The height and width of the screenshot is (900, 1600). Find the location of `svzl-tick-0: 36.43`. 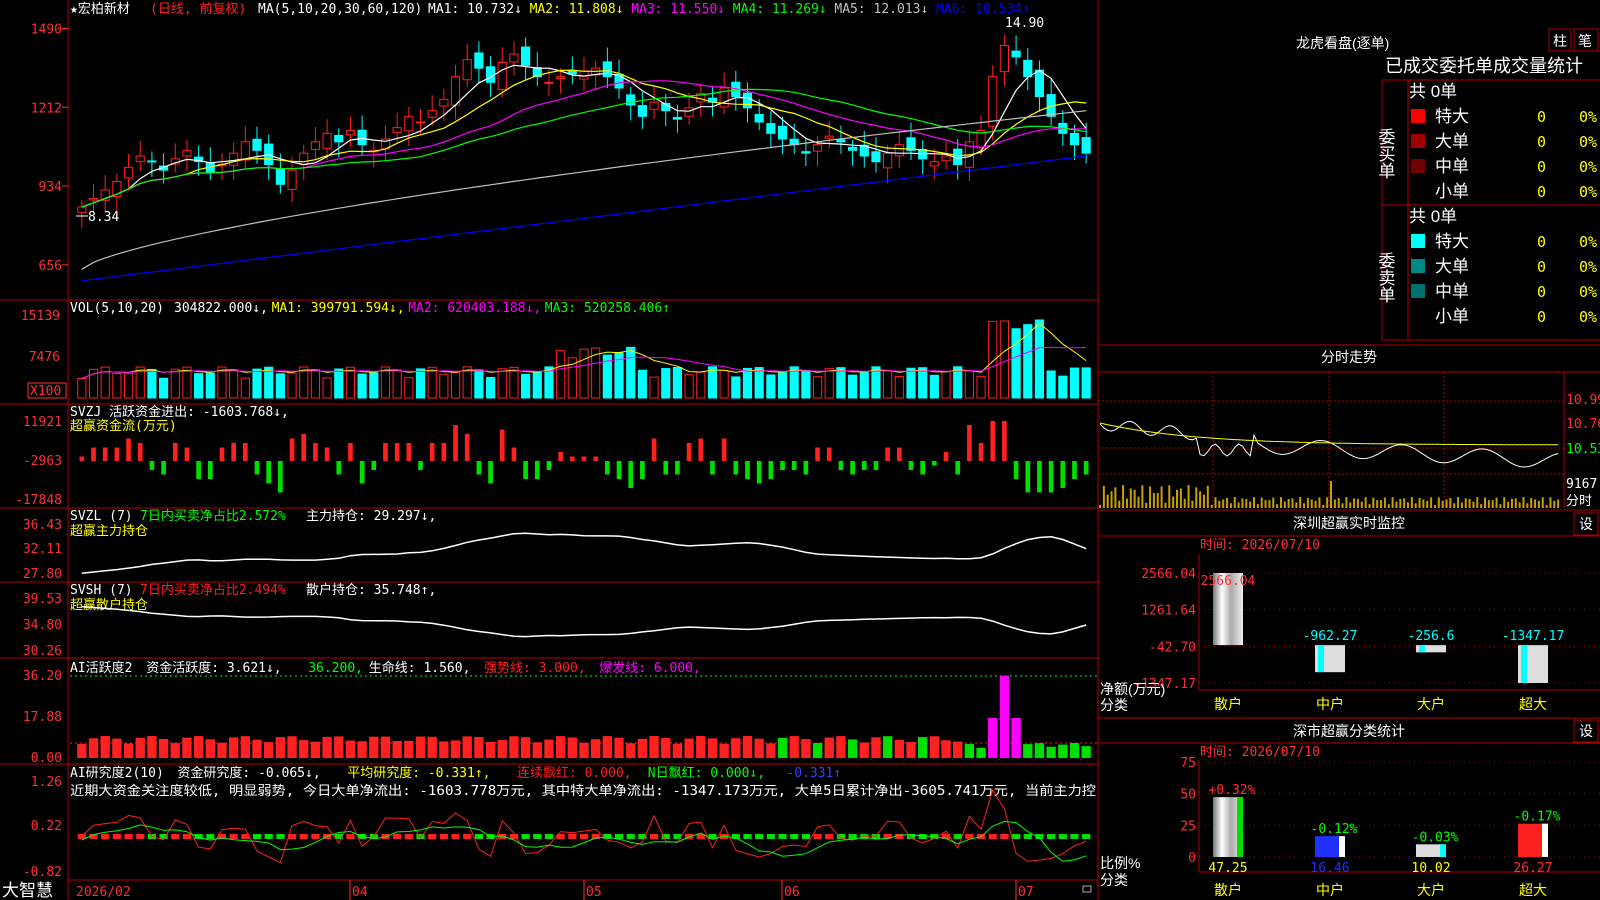

svzl-tick-0: 36.43 is located at coordinates (42, 525).